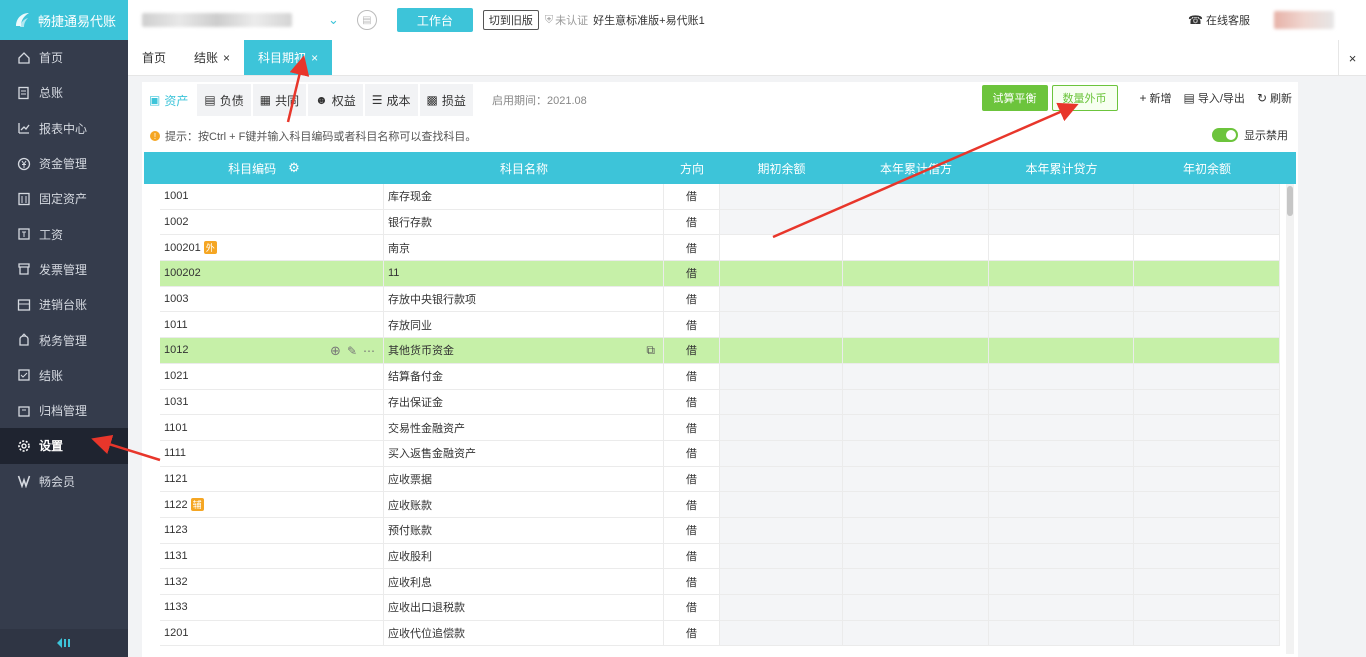 The width and height of the screenshot is (1366, 657). What do you see at coordinates (571, 20) in the screenshot?
I see `cert-status: 未认证` at bounding box center [571, 20].